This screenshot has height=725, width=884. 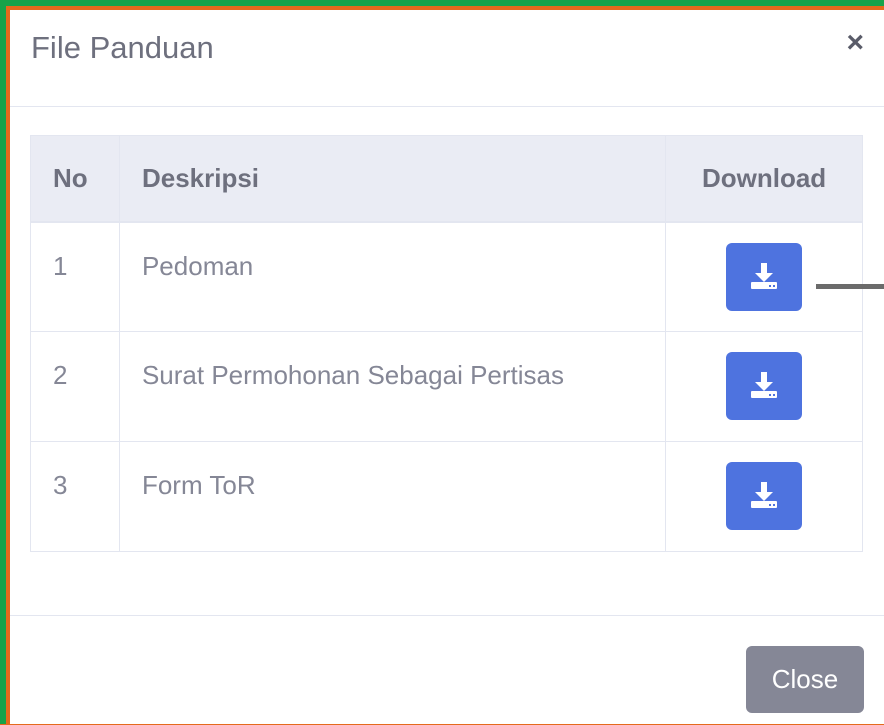 What do you see at coordinates (764, 179) in the screenshot?
I see `header-download: Download` at bounding box center [764, 179].